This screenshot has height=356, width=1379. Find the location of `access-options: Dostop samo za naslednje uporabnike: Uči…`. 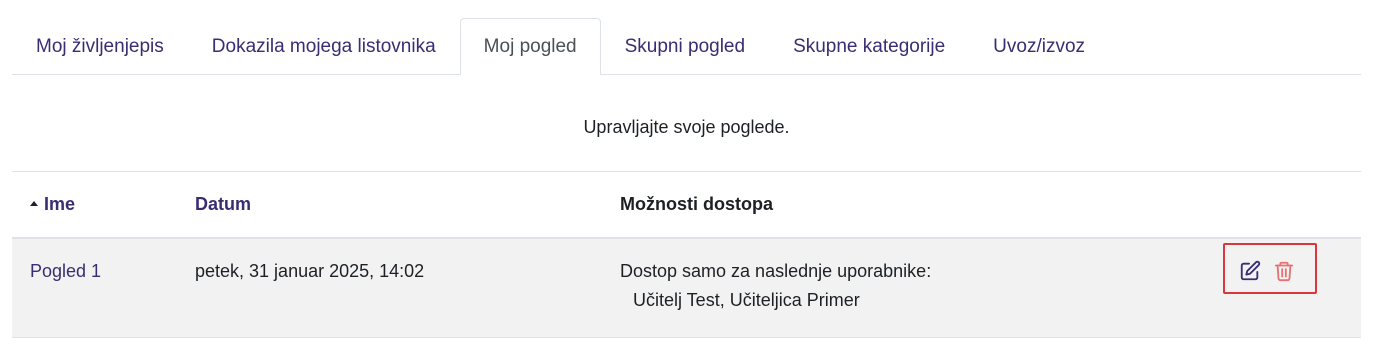

access-options: Dostop samo za naslednje uporabnike: Uči… is located at coordinates (775, 286).